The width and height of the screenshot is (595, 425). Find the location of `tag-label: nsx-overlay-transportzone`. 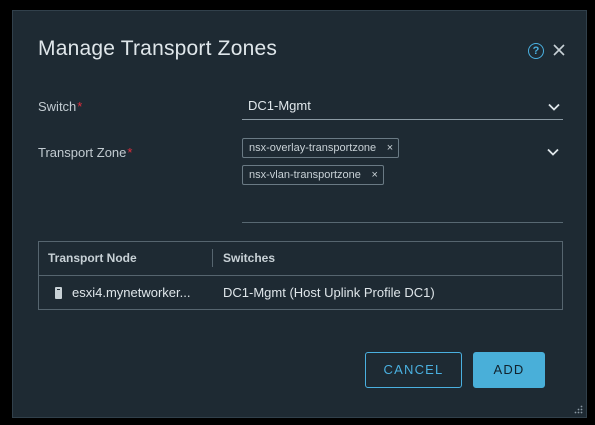

tag-label: nsx-overlay-transportzone is located at coordinates (313, 148).